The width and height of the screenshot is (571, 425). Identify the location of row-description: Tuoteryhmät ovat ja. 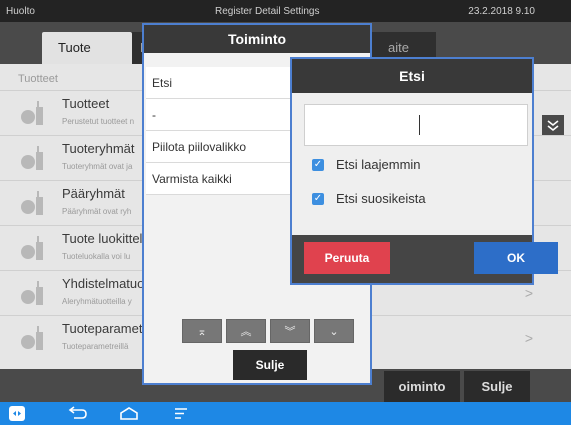
(97, 166).